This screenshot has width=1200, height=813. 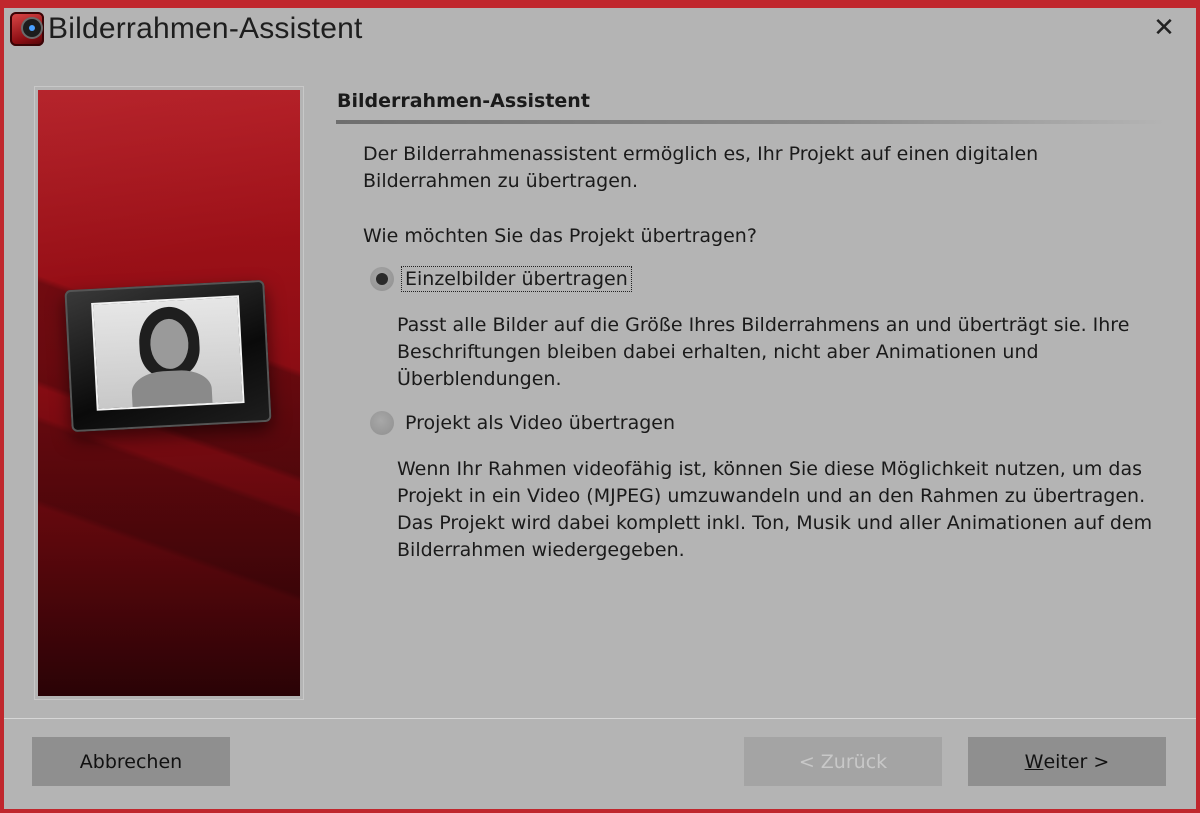 I want to click on option-label: Einzelbilder übertragen, so click(x=516, y=279).